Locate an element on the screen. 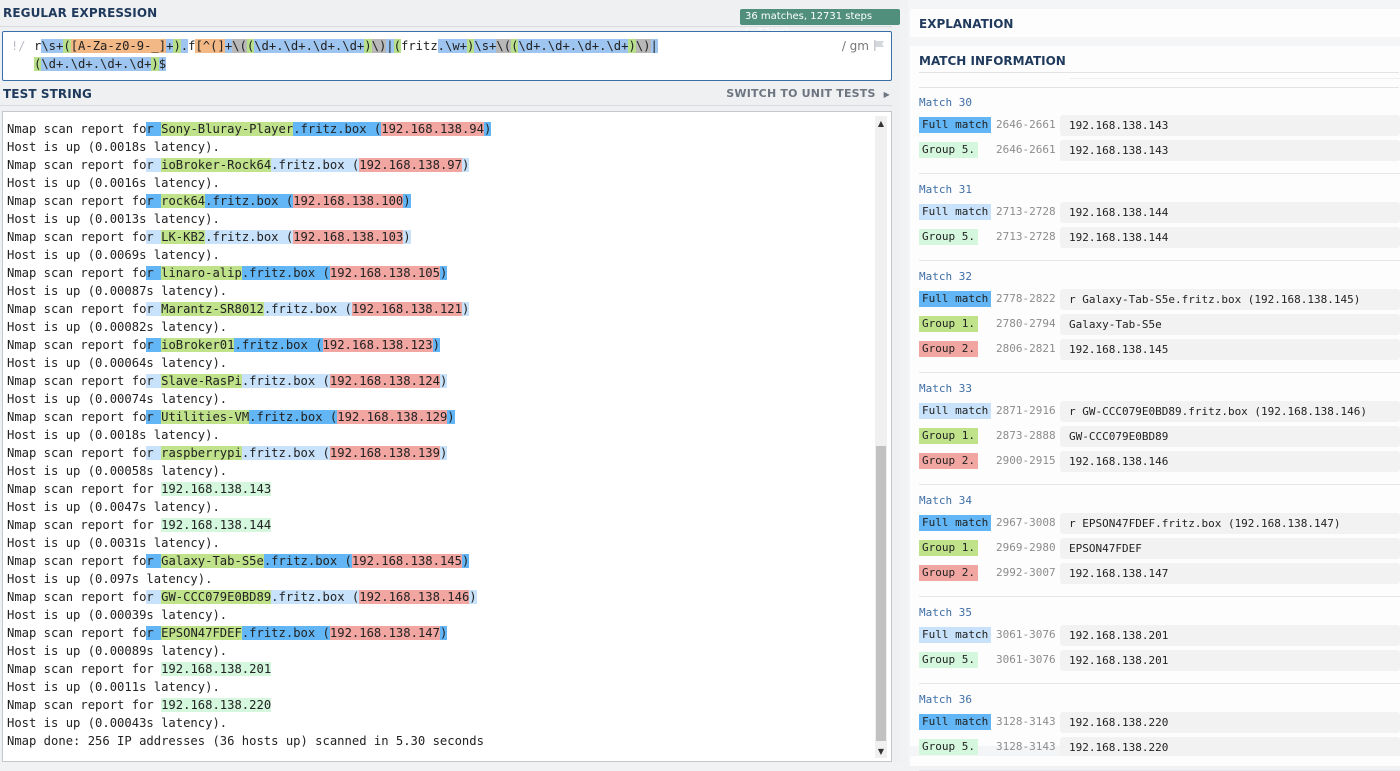 The image size is (1400, 771). match-highlight: 192.168.138.143 is located at coordinates (216, 489).